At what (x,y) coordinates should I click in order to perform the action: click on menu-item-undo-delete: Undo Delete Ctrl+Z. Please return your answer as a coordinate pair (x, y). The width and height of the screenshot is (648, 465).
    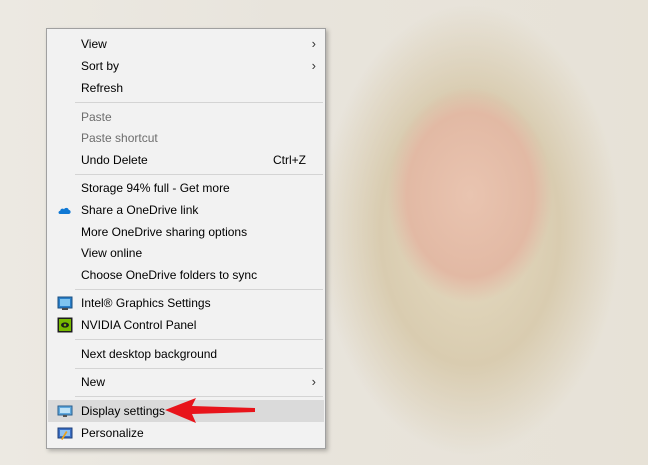
    Looking at the image, I should click on (186, 160).